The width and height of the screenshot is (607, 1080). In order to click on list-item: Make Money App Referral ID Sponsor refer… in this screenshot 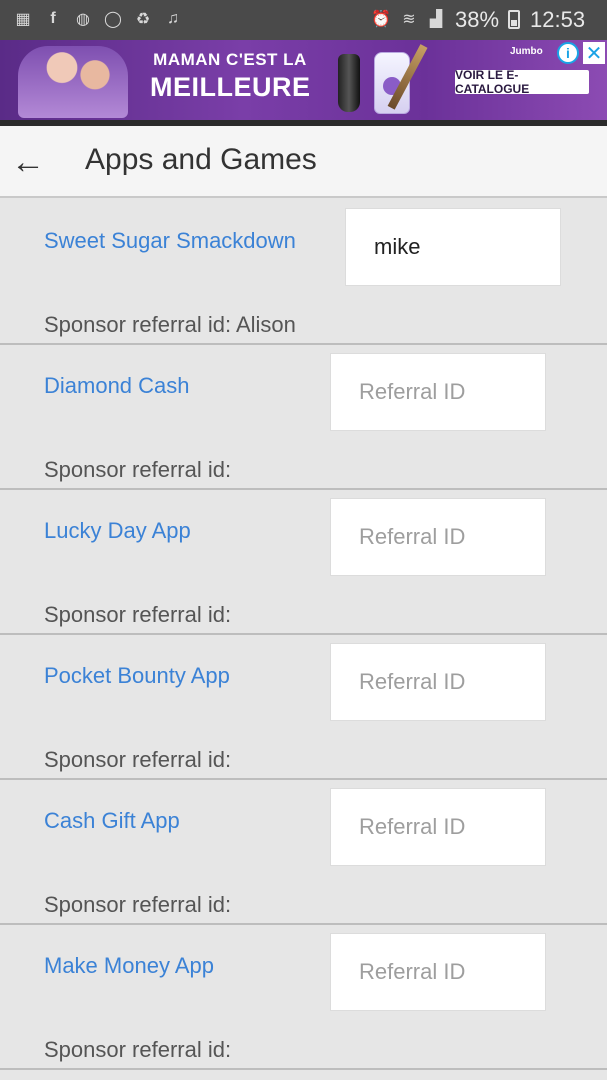, I will do `click(303, 997)`.